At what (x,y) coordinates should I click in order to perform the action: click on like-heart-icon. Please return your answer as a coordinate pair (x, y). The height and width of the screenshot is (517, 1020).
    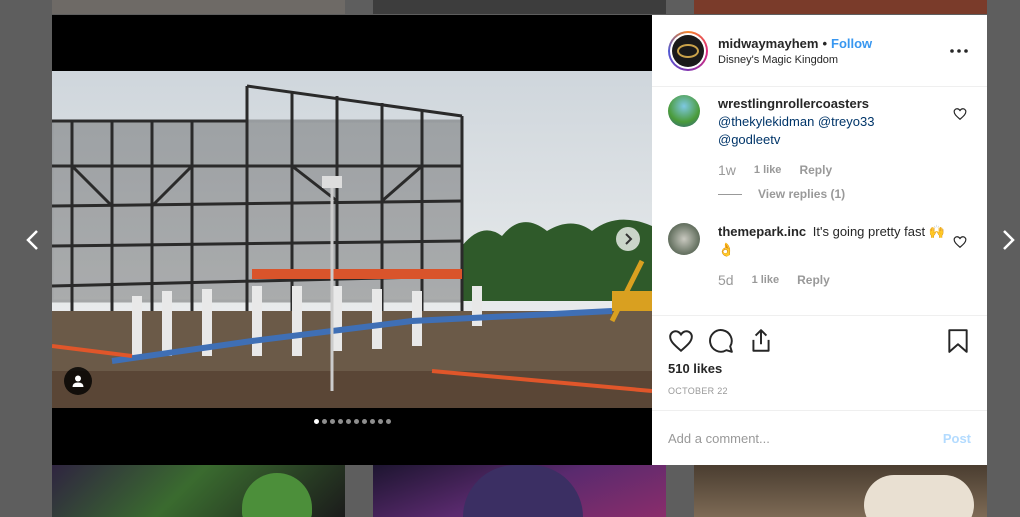
    Looking at the image, I should click on (681, 341).